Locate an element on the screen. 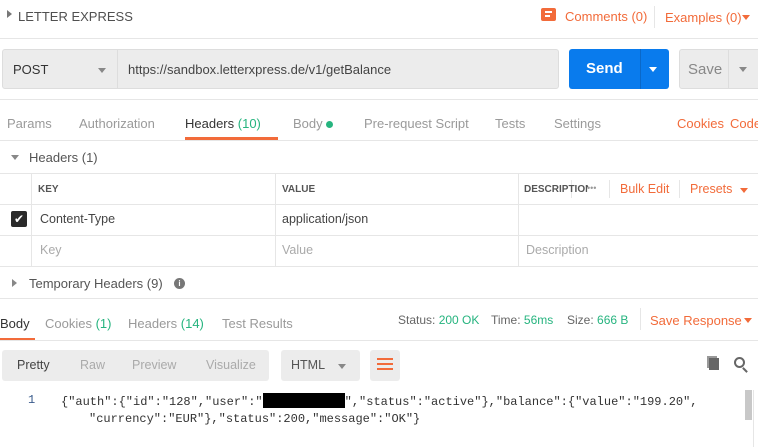 The width and height of the screenshot is (758, 447). header-value: application/json is located at coordinates (325, 219).